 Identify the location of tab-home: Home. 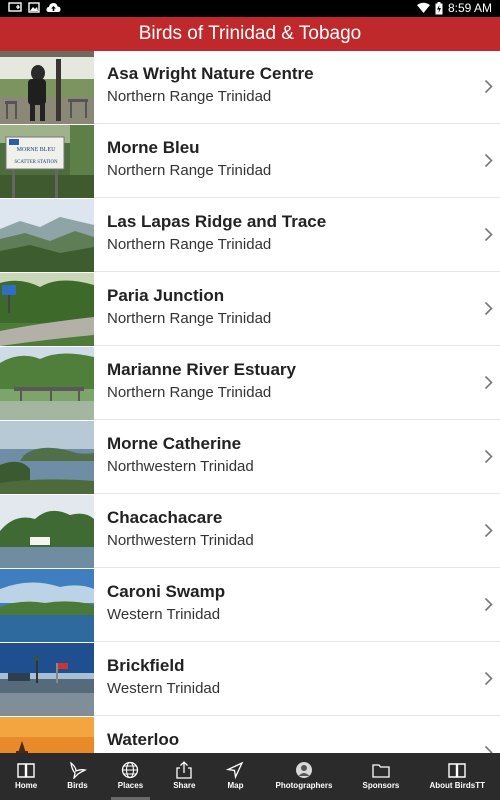
(26, 776).